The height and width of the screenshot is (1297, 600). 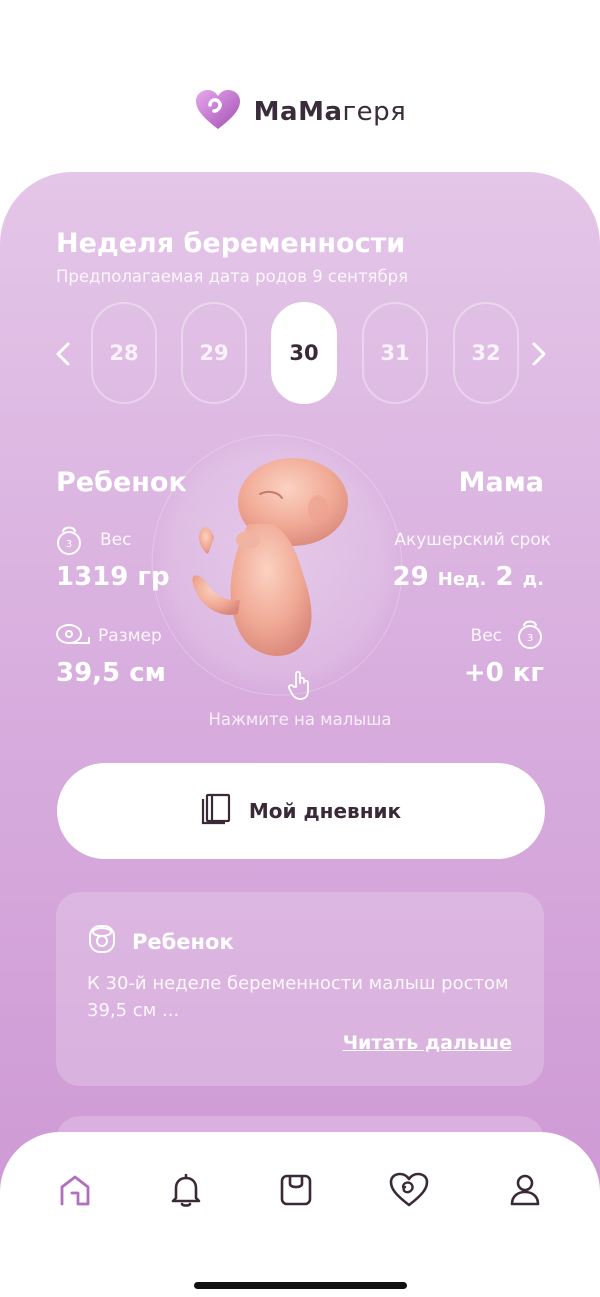 What do you see at coordinates (183, 942) in the screenshot?
I see `article-title: Ребенок` at bounding box center [183, 942].